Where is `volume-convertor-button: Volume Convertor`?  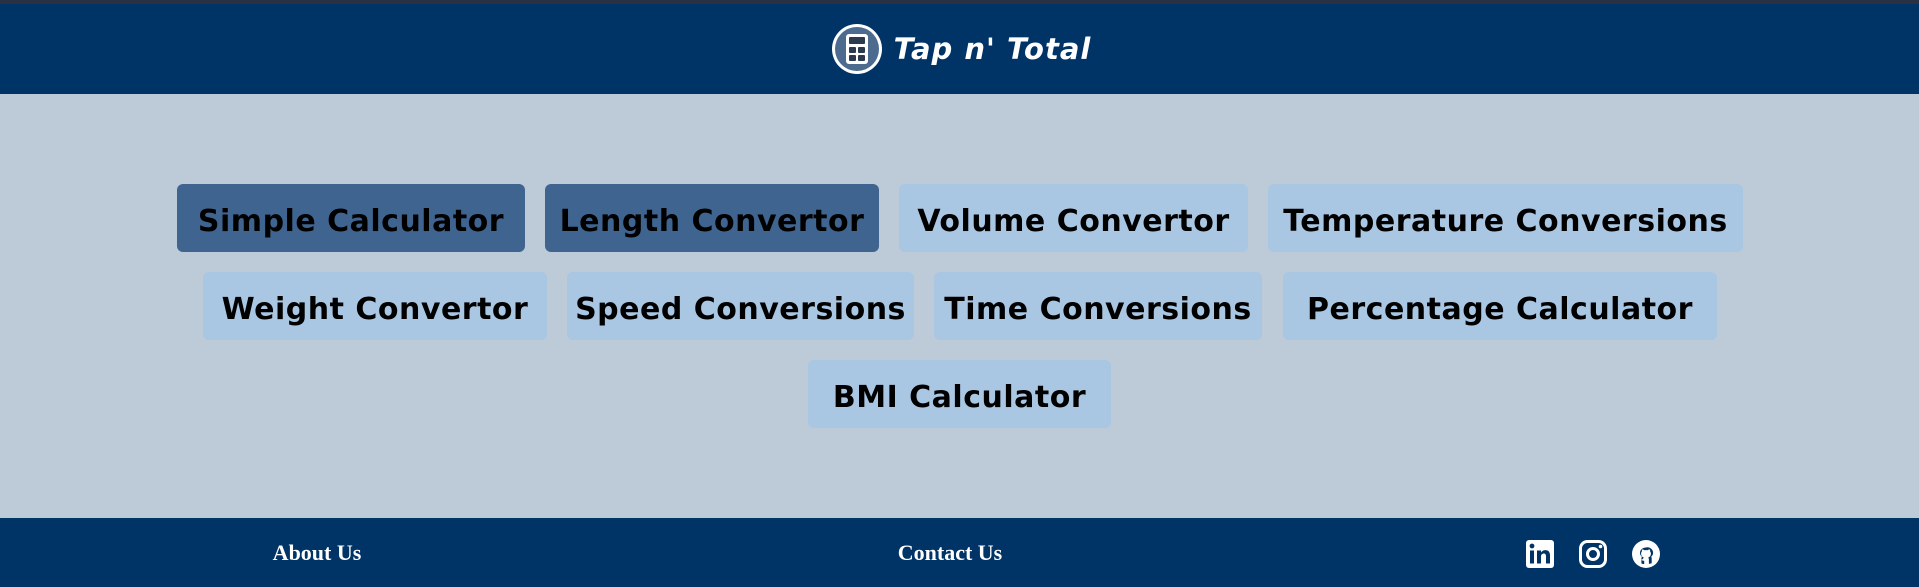 volume-convertor-button: Volume Convertor is located at coordinates (1073, 218).